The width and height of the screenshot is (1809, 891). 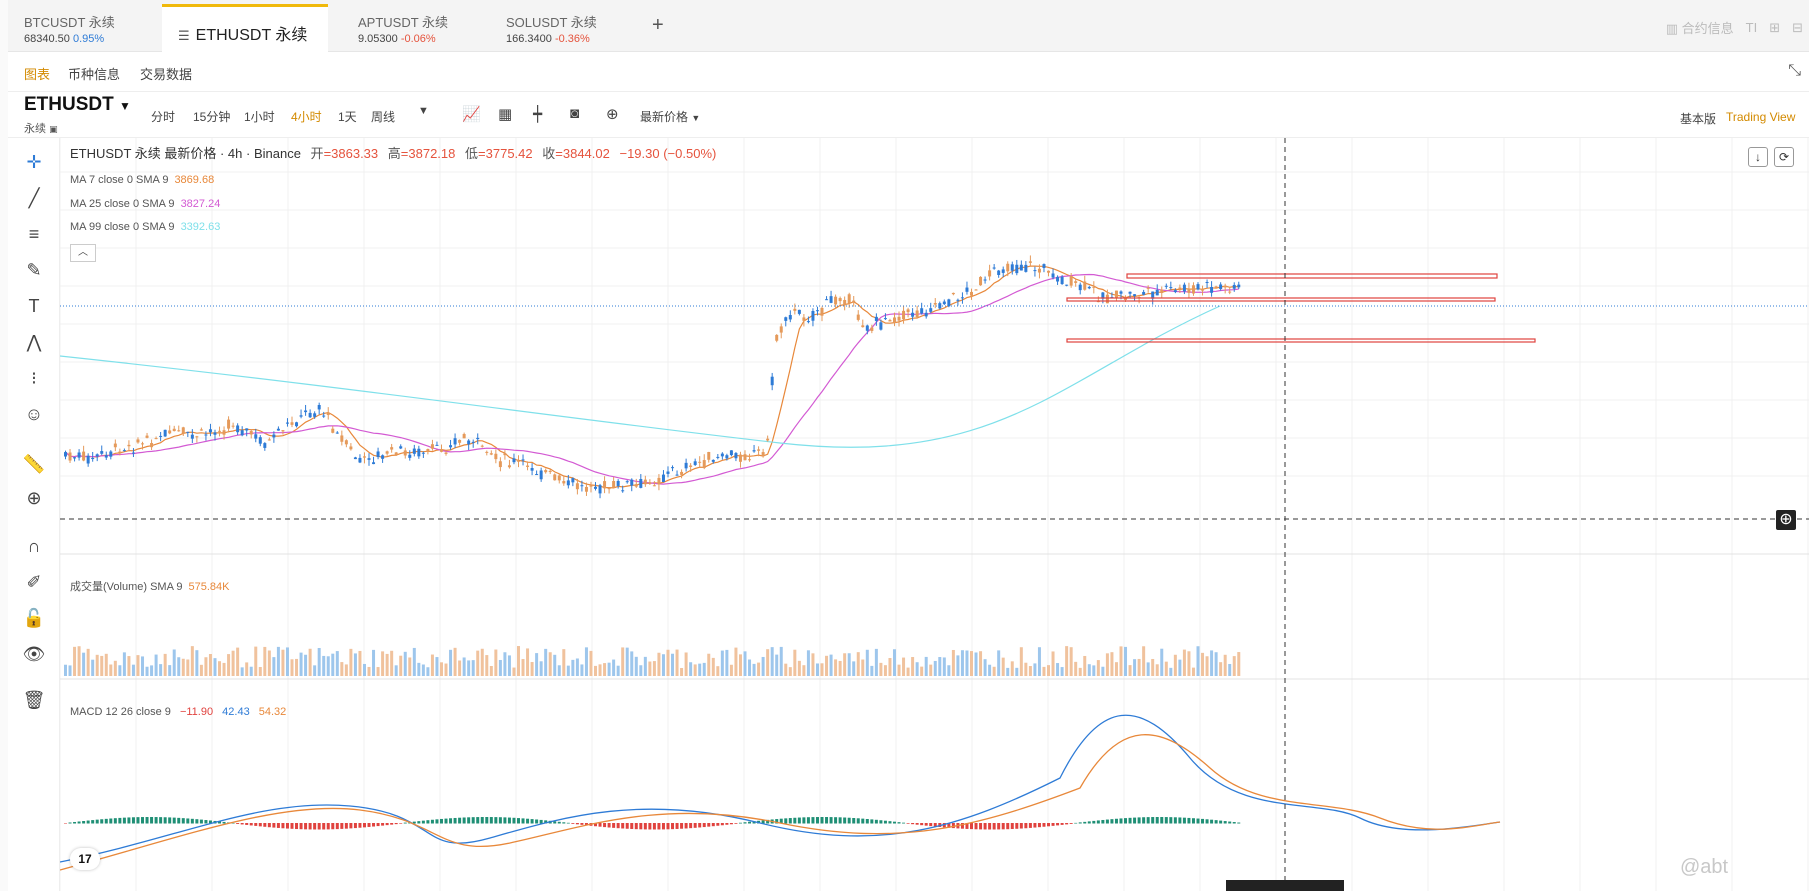 I want to click on add-tab-icon: +, so click(x=658, y=25).